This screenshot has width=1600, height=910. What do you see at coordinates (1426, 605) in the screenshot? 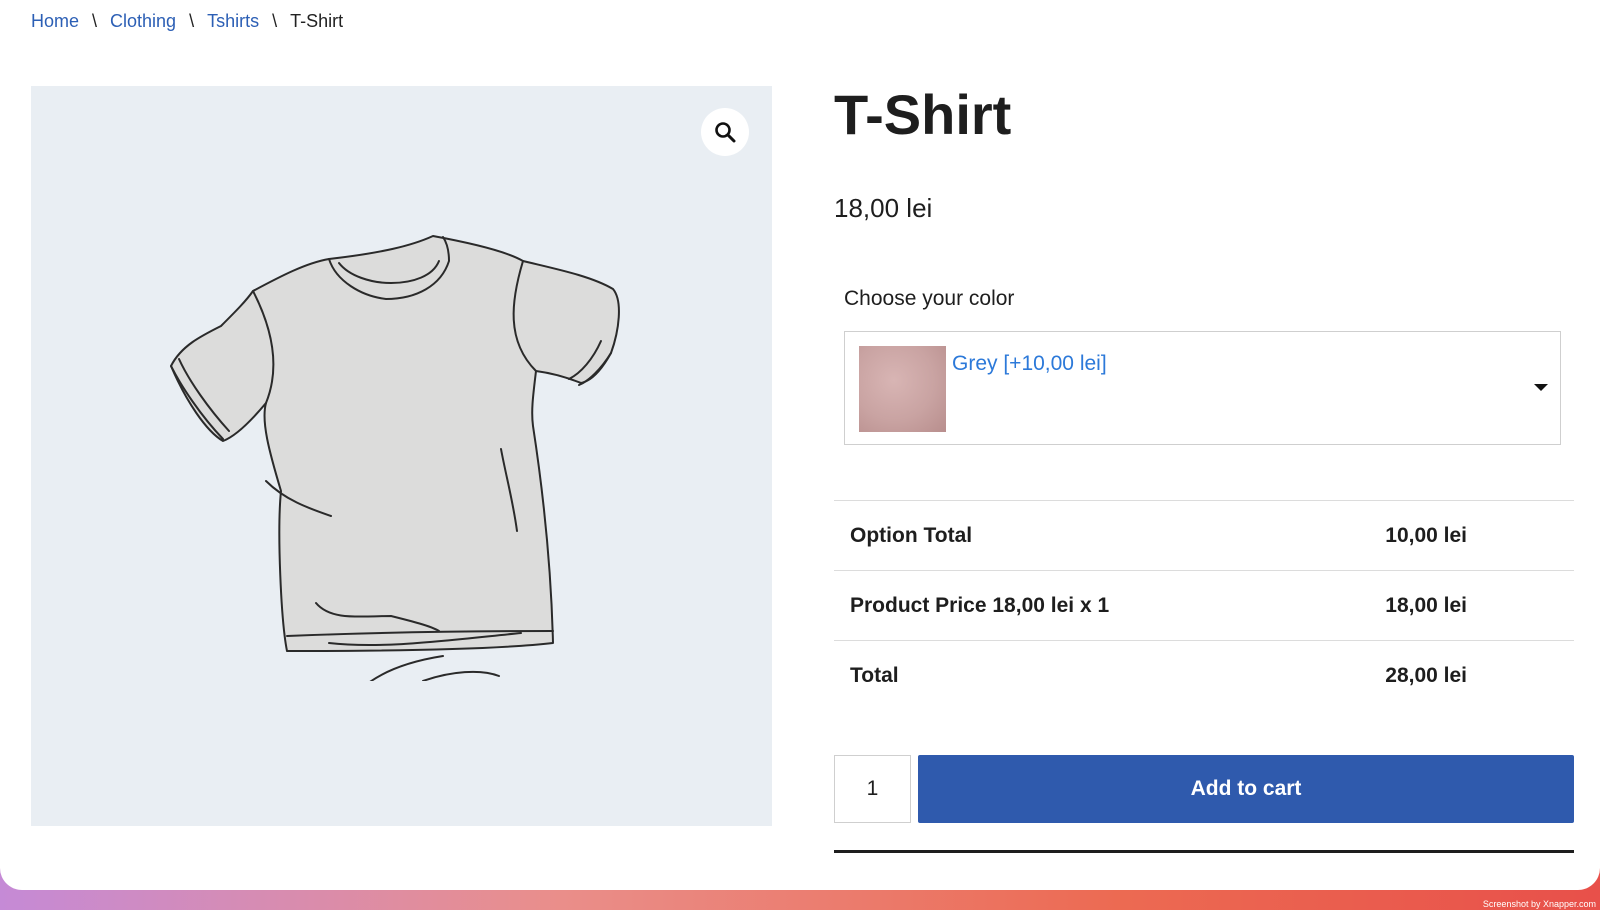
I see `product-price-value: 18,00 lei` at bounding box center [1426, 605].